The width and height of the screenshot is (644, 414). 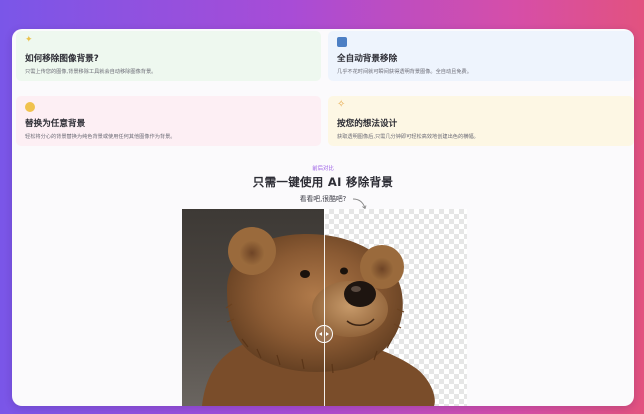 What do you see at coordinates (367, 59) in the screenshot?
I see `feature-title: 全自动背景移除` at bounding box center [367, 59].